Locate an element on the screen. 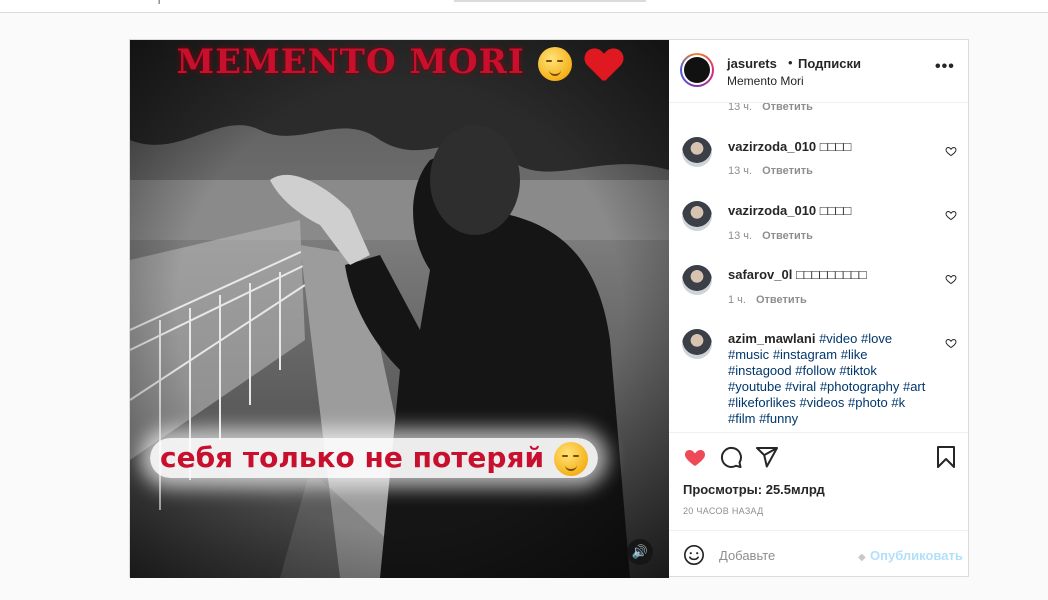  video-caption-bottom: себя только не потеряй is located at coordinates (374, 458).